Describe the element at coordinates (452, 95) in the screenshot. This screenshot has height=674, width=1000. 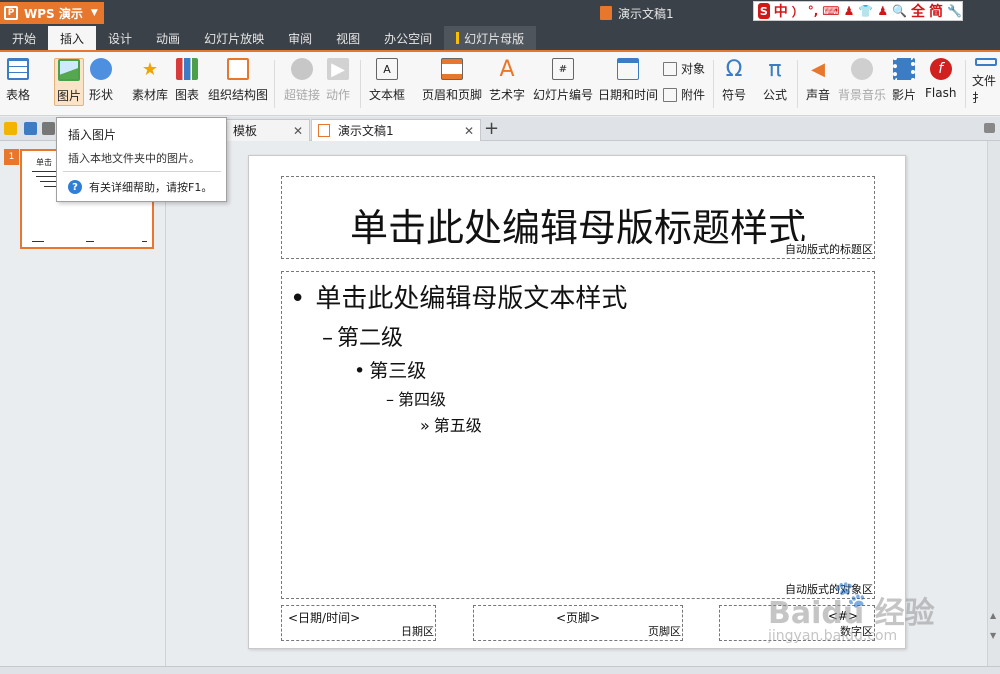
I see `header-footer-label: 页眉和页脚` at that location.